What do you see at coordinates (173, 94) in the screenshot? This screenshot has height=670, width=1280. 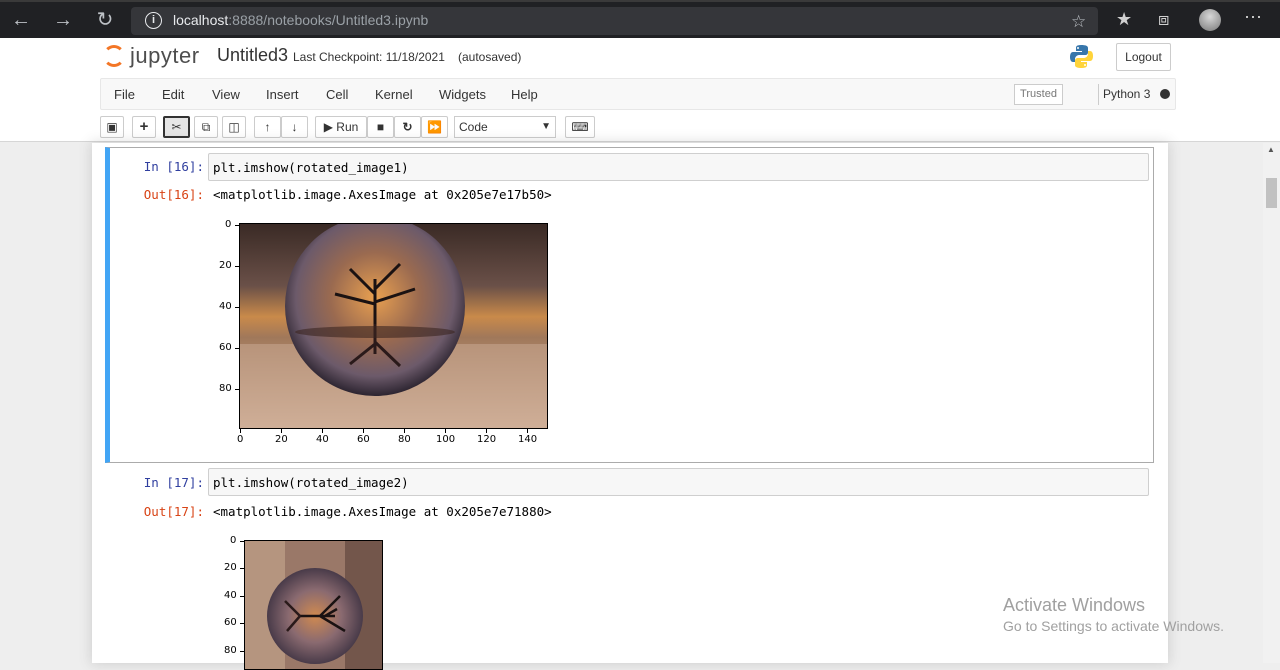 I see `menu-edit: Edit` at bounding box center [173, 94].